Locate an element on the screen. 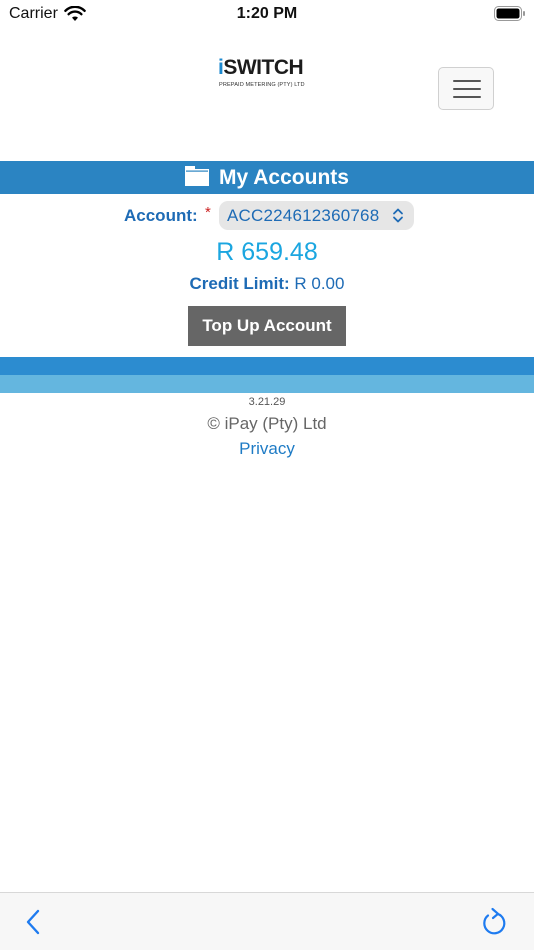 This screenshot has width=534, height=950. top-up-account-button: Top Up Account is located at coordinates (267, 326).